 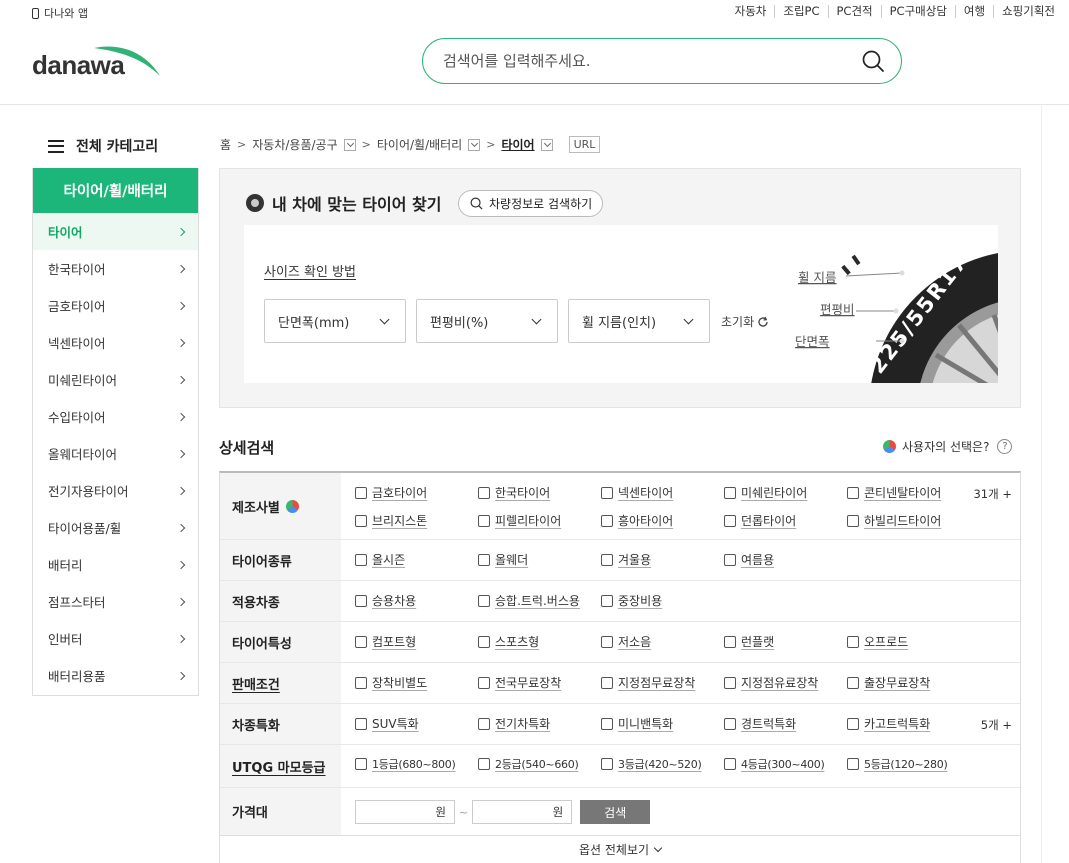 What do you see at coordinates (115, 527) in the screenshot?
I see `sidebar-item-tire-accessories: 타이어용품/휠` at bounding box center [115, 527].